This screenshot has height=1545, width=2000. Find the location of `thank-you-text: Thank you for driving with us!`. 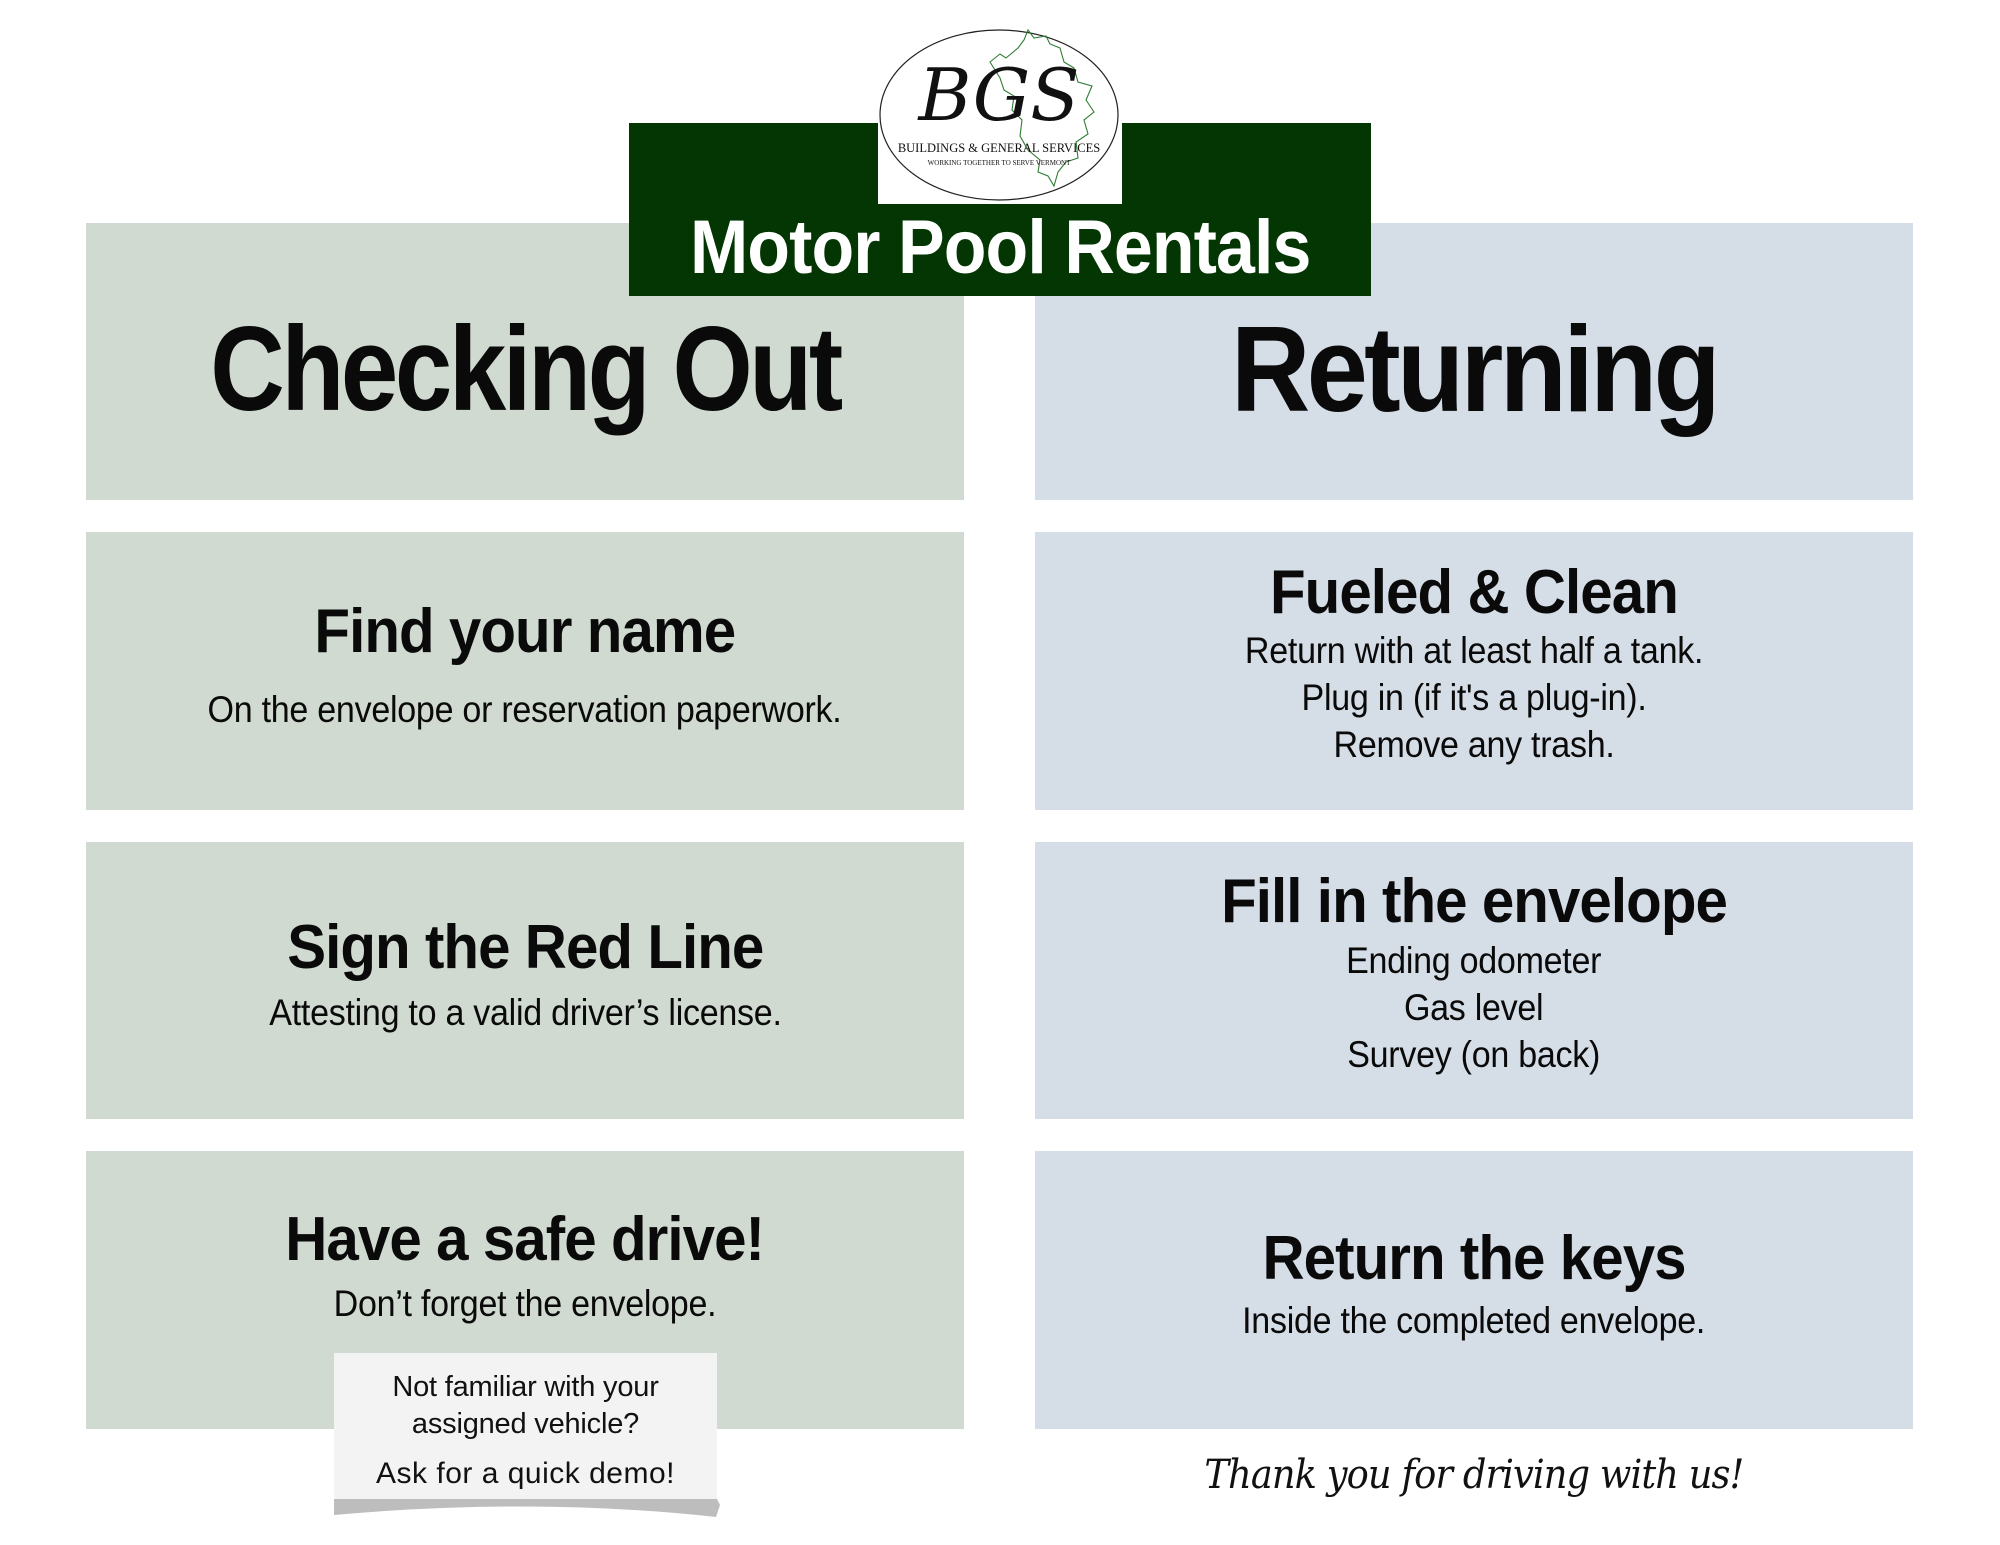

thank-you-text: Thank you for driving with us! is located at coordinates (1474, 1475).